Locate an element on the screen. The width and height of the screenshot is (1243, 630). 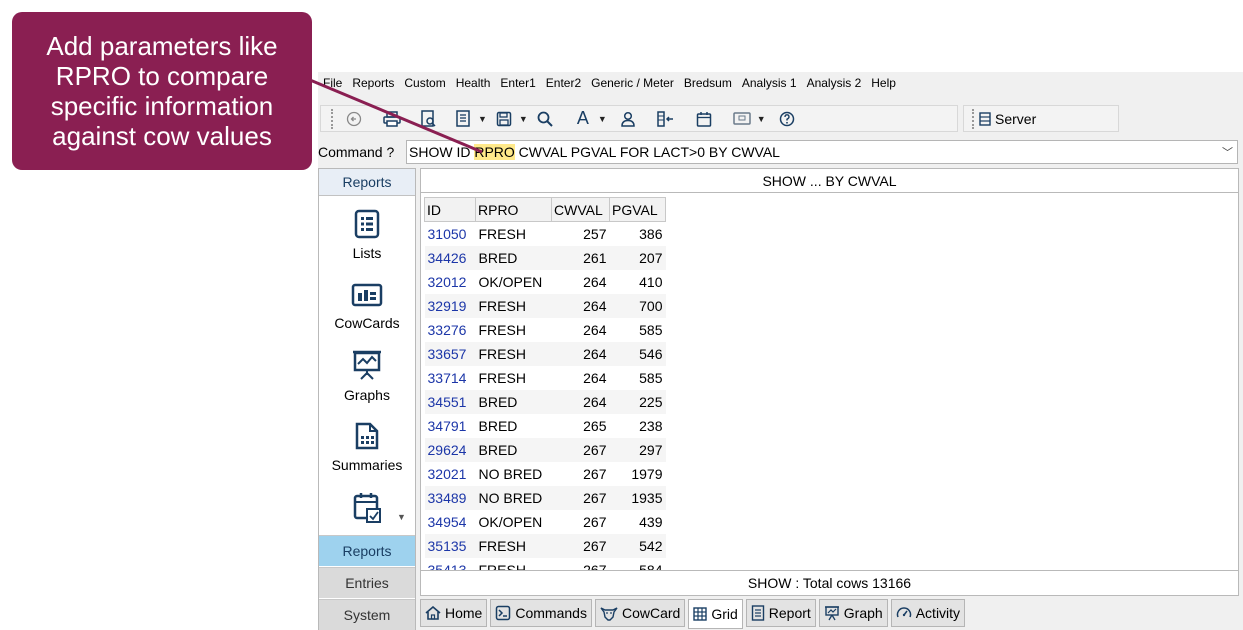
cowcard-icon is located at coordinates (367, 295).